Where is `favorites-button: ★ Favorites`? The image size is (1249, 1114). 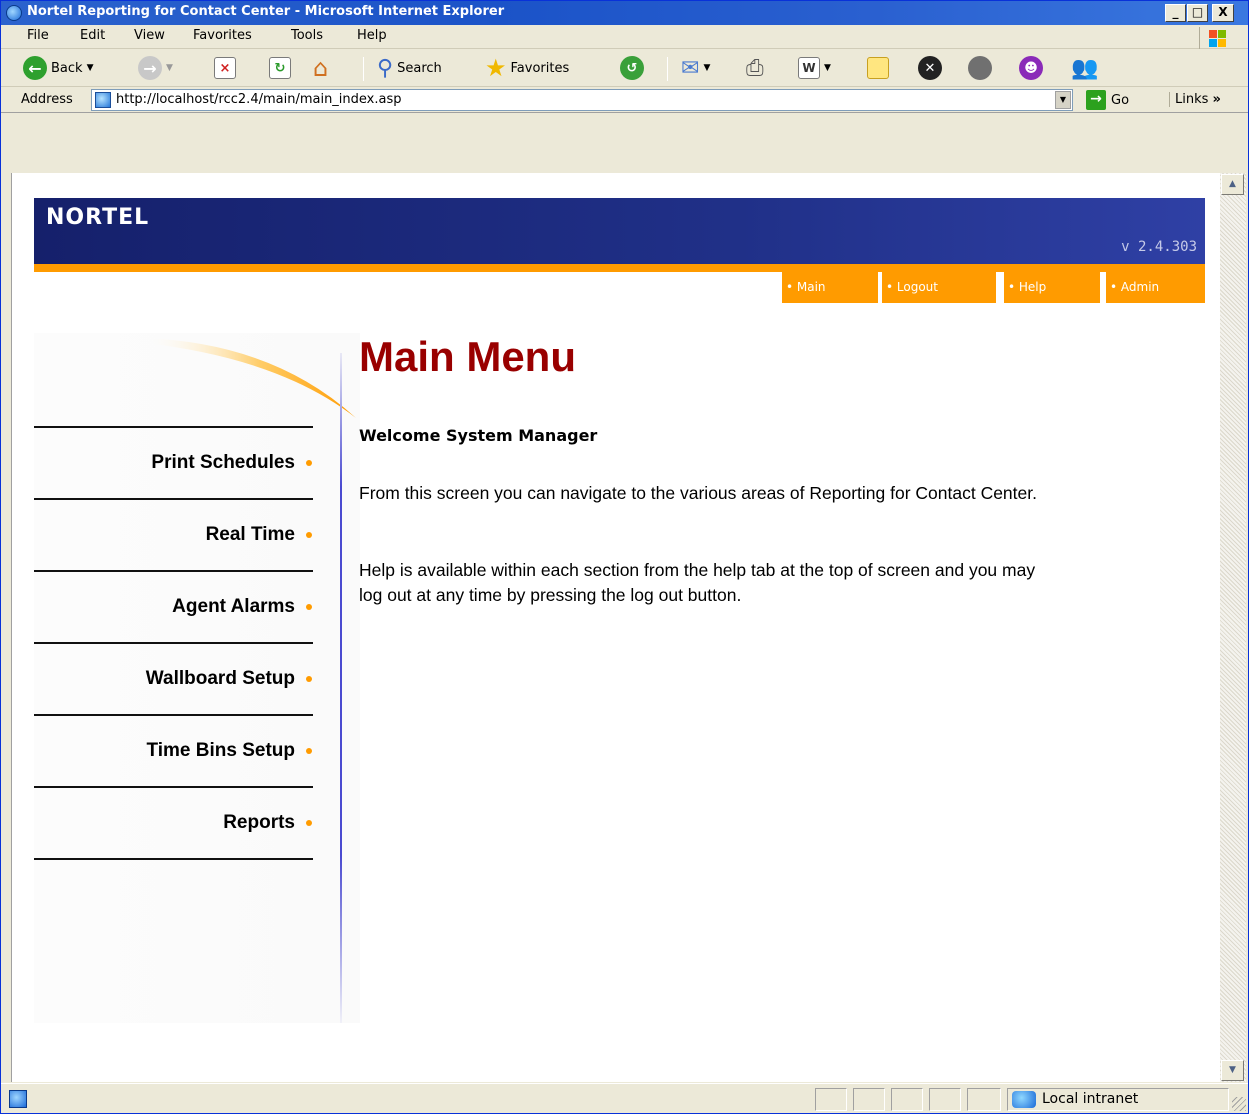
favorites-button: ★ Favorites is located at coordinates (527, 68).